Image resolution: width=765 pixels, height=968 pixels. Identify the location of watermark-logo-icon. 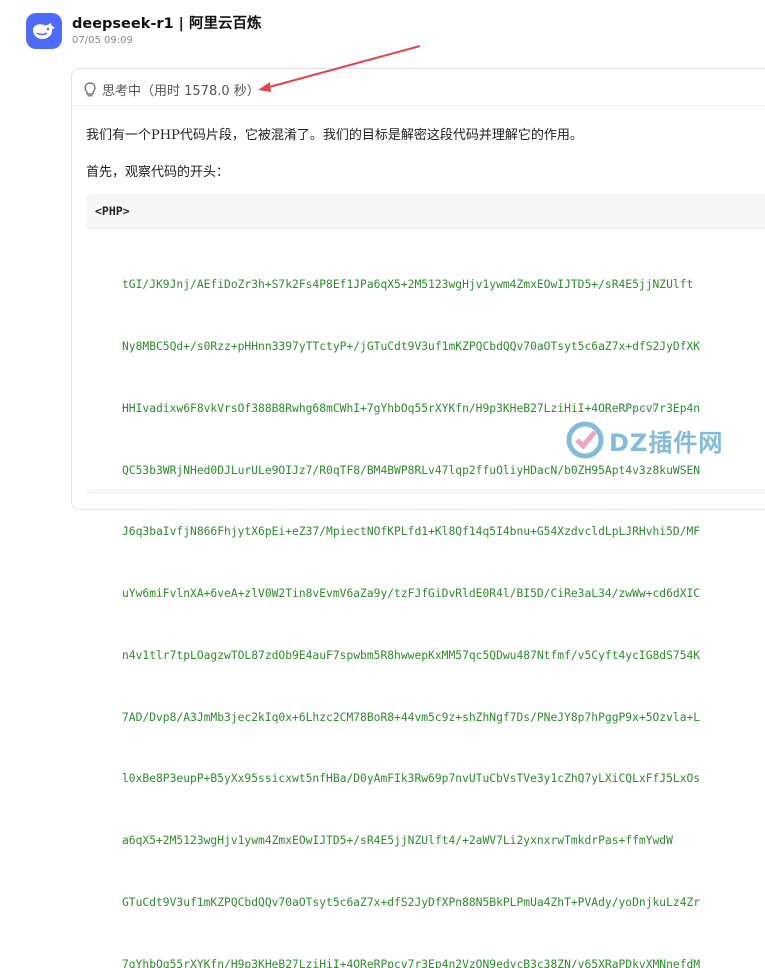
(585, 440).